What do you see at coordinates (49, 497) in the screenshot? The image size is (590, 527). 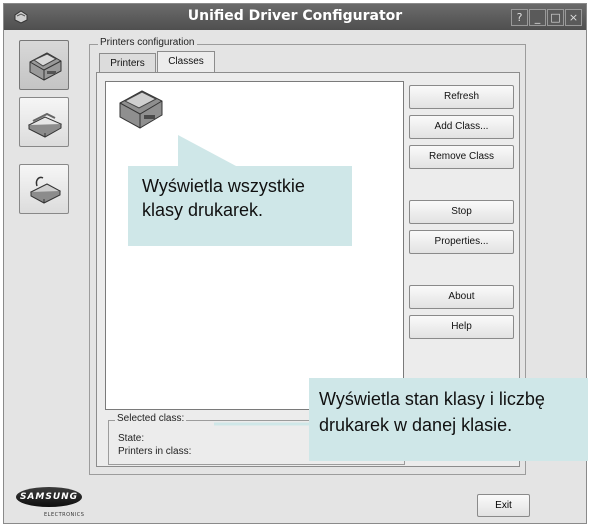 I see `samsung-logo: SAMSUNG` at bounding box center [49, 497].